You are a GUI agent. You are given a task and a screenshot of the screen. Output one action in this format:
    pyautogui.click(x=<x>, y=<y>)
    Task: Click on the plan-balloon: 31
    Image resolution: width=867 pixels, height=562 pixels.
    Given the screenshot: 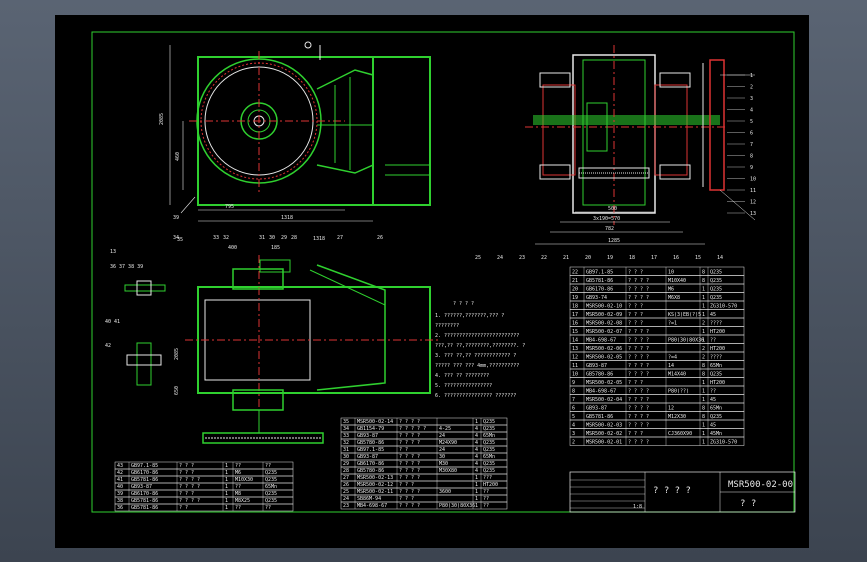 What is the action you would take?
    pyautogui.click(x=262, y=238)
    